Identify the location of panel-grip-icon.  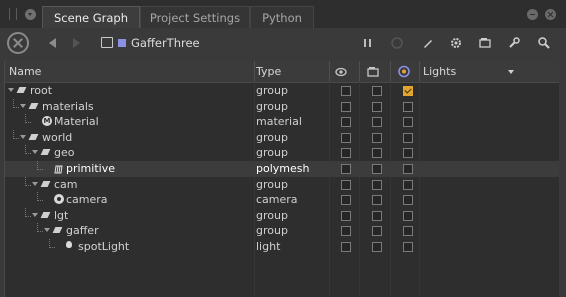
(13, 14).